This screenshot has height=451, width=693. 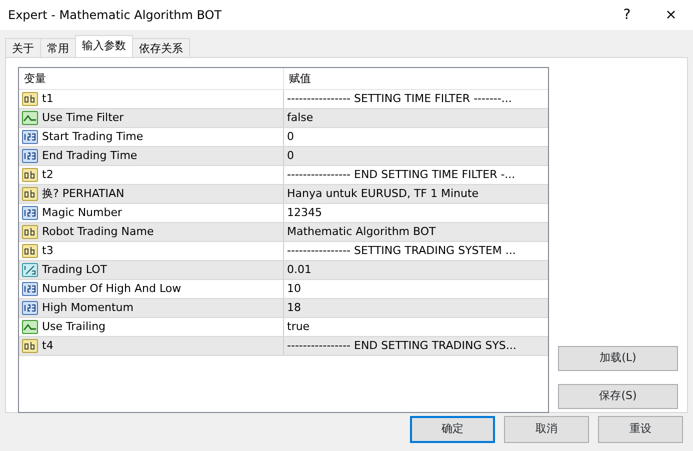 What do you see at coordinates (361, 232) in the screenshot?
I see `parameter-value: Mathematic Algorithm BOT` at bounding box center [361, 232].